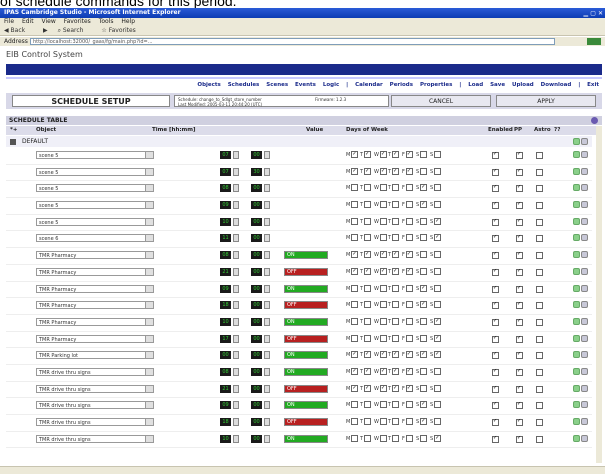  What do you see at coordinates (556, 85) in the screenshot?
I see `nav-download: Download` at bounding box center [556, 85].